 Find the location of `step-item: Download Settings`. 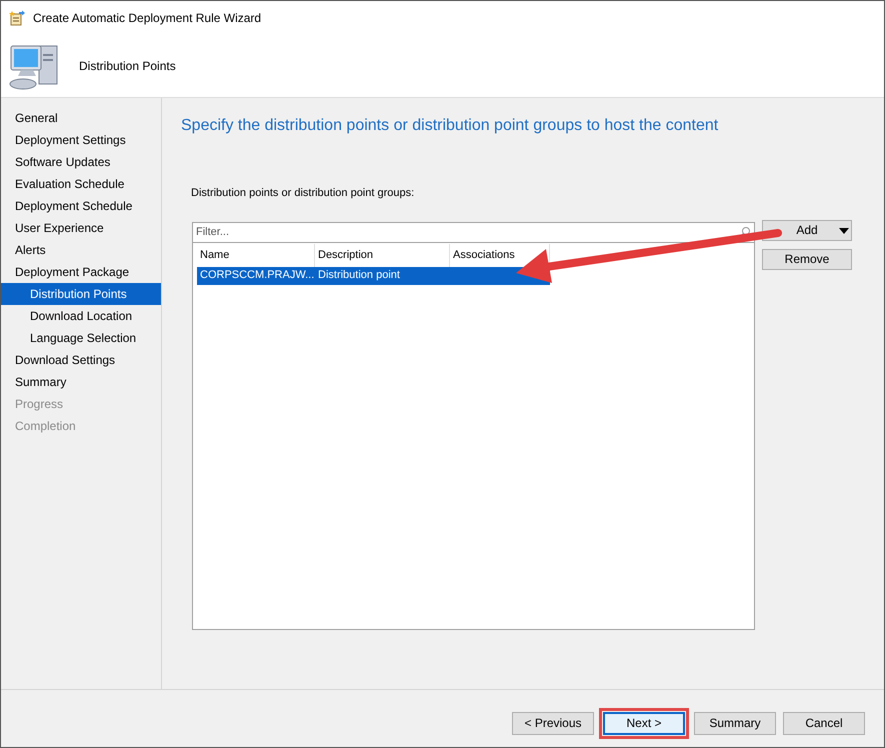

step-item: Download Settings is located at coordinates (81, 360).